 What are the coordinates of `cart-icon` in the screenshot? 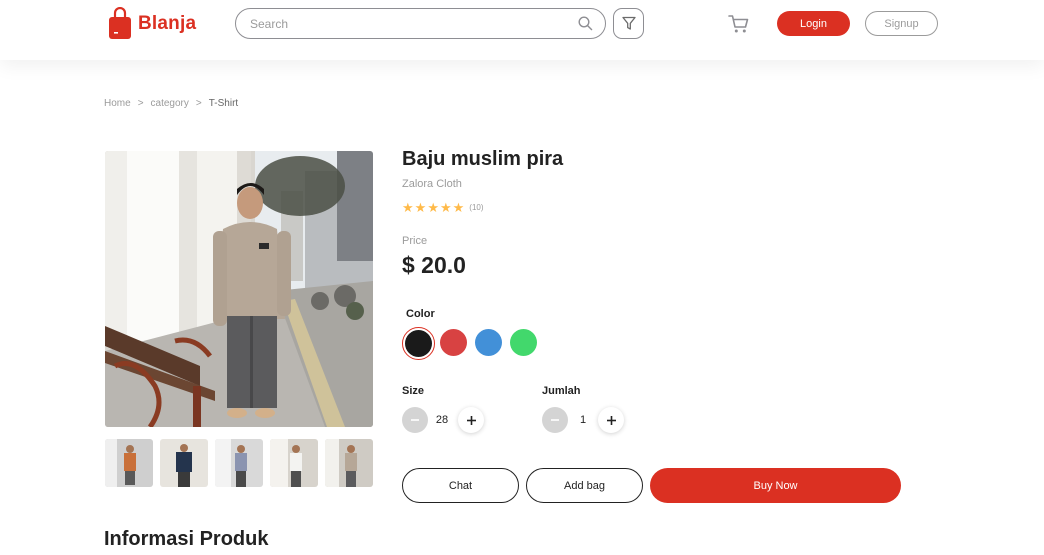 It's located at (738, 24).